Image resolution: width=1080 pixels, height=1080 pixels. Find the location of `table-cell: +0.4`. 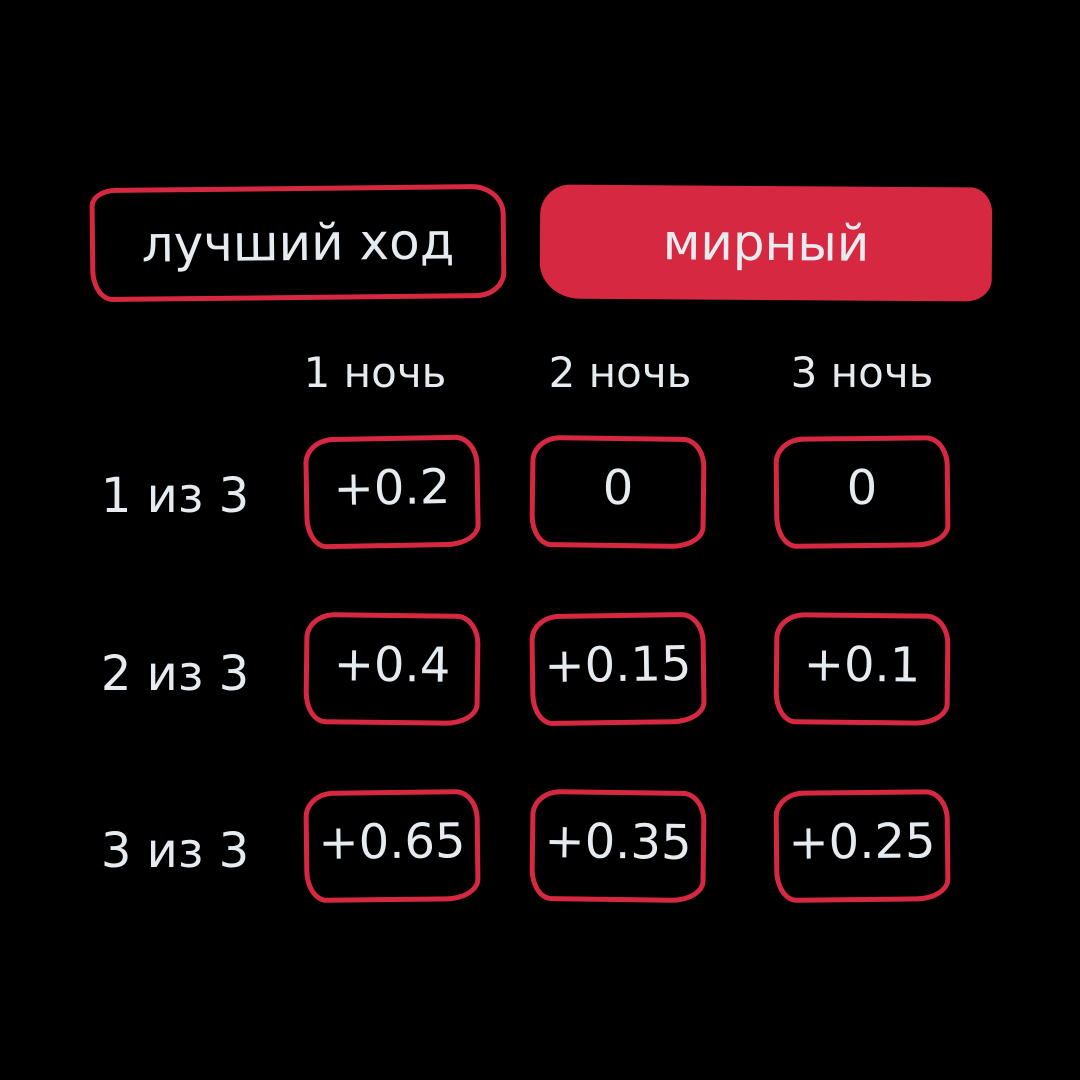

table-cell: +0.4 is located at coordinates (392, 669).